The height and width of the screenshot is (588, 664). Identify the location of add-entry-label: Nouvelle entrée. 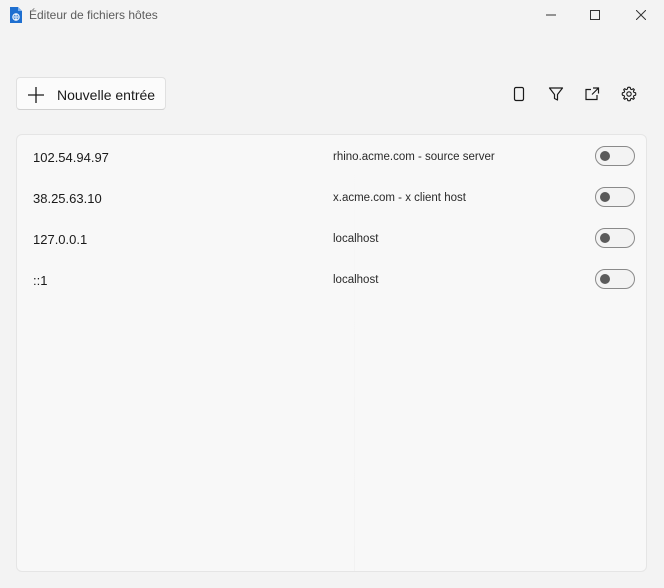
(106, 95).